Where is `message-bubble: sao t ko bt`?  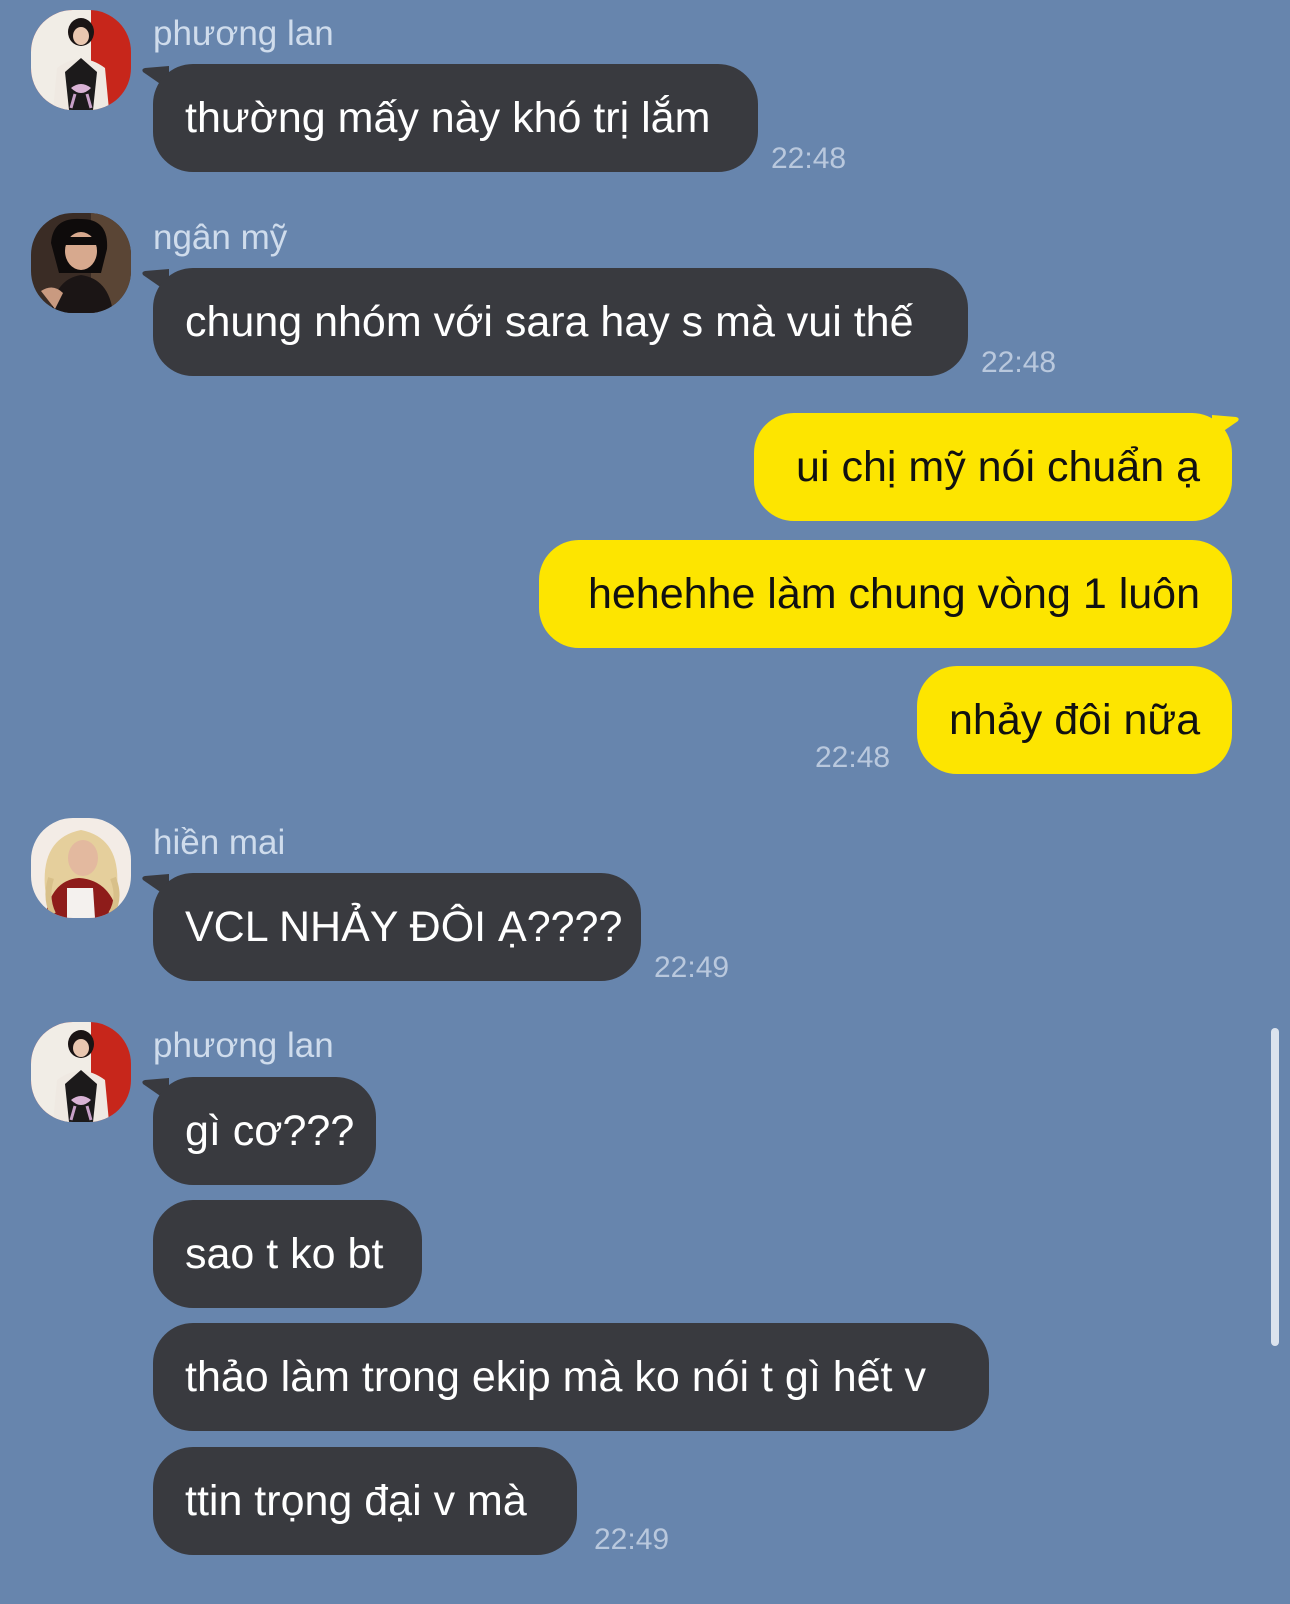 message-bubble: sao t ko bt is located at coordinates (287, 1254).